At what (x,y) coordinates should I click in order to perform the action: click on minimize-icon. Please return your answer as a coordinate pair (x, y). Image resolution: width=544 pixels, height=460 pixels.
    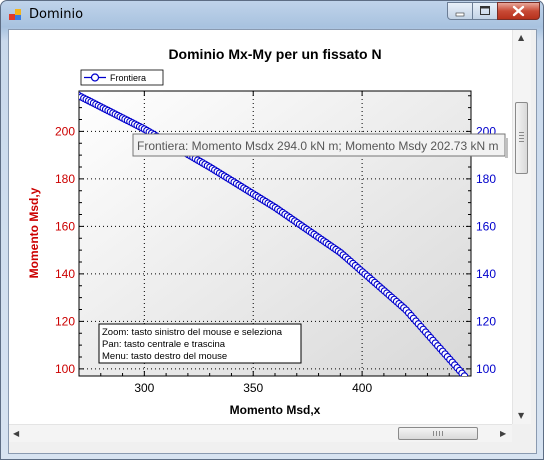
    Looking at the image, I should click on (460, 14).